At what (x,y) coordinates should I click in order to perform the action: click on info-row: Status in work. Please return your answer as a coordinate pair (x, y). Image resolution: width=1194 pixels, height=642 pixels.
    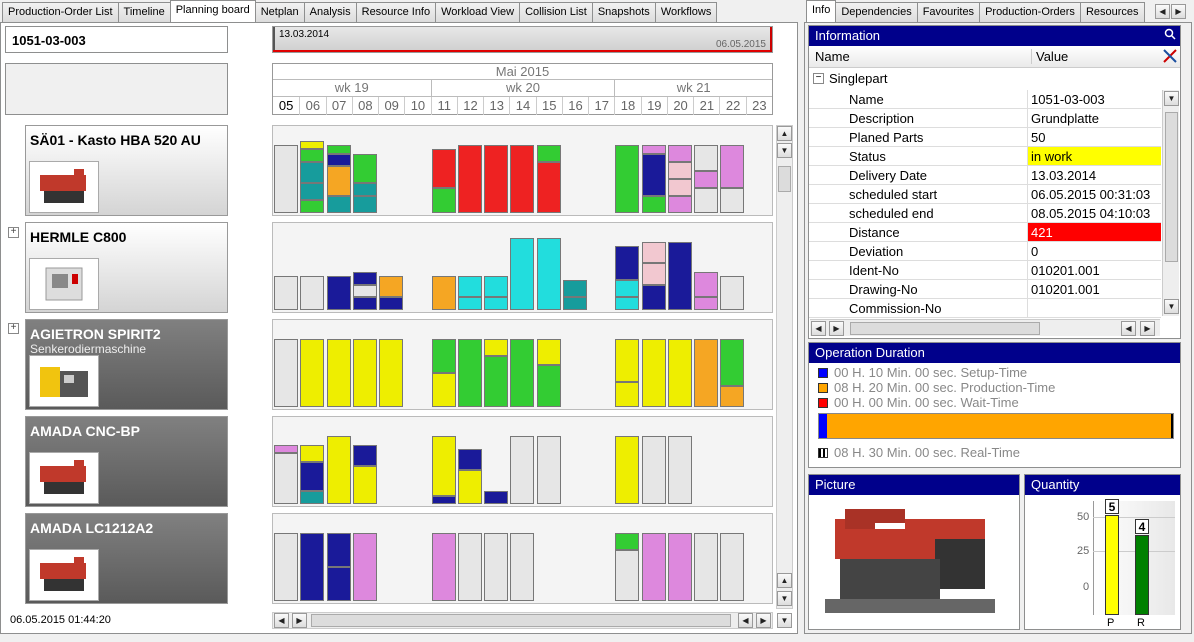
    Looking at the image, I should click on (985, 156).